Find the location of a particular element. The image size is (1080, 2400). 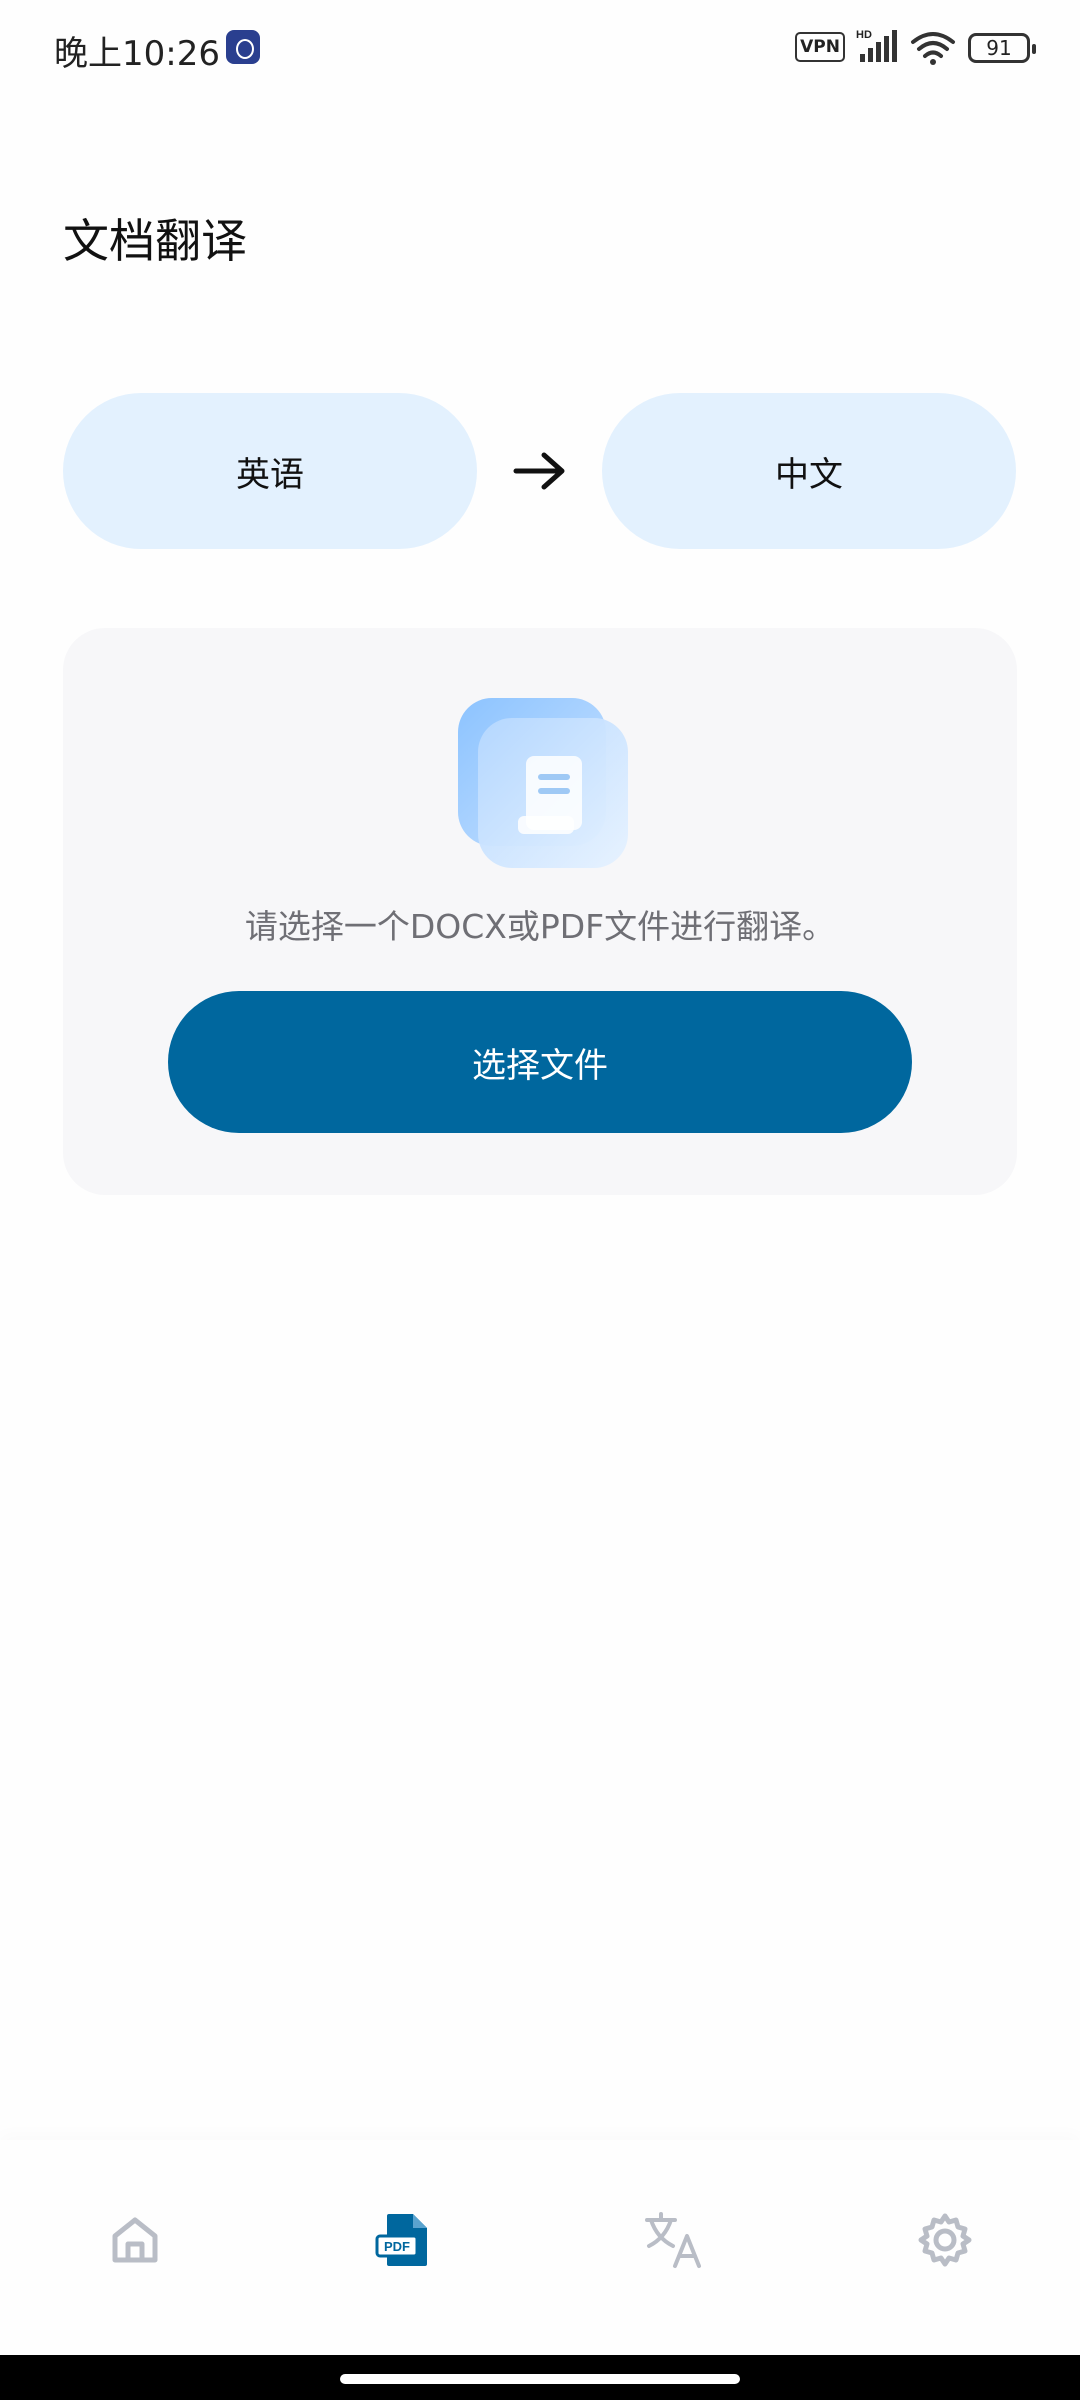

home-icon is located at coordinates (135, 2240).